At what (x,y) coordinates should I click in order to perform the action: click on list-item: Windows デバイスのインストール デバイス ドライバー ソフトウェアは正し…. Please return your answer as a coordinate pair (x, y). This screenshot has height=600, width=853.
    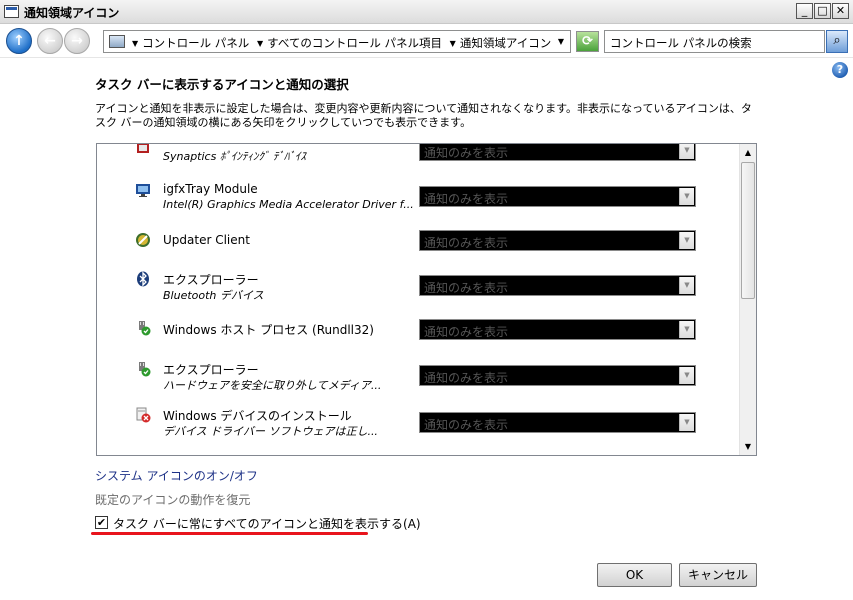
    Looking at the image, I should click on (419, 427).